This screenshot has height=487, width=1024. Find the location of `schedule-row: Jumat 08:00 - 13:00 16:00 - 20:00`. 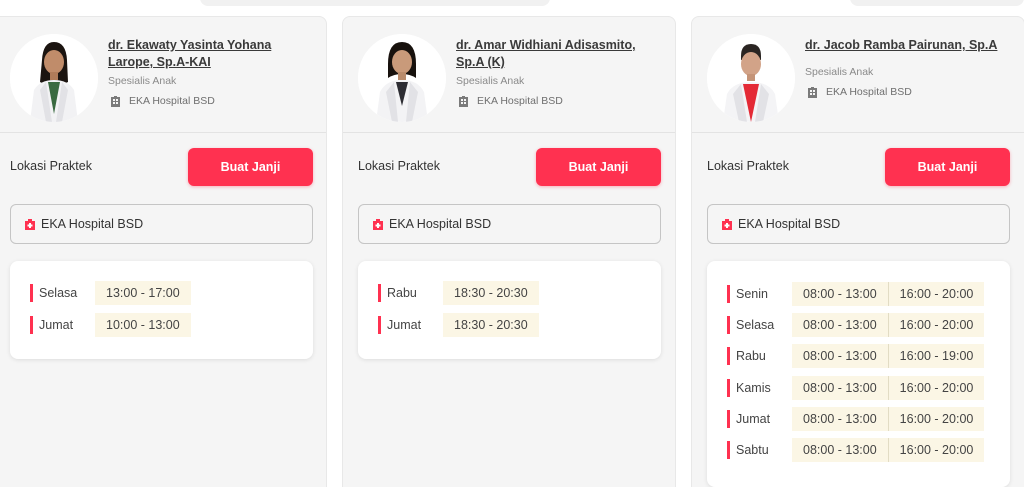

schedule-row: Jumat 08:00 - 13:00 16:00 - 20:00 is located at coordinates (856, 419).